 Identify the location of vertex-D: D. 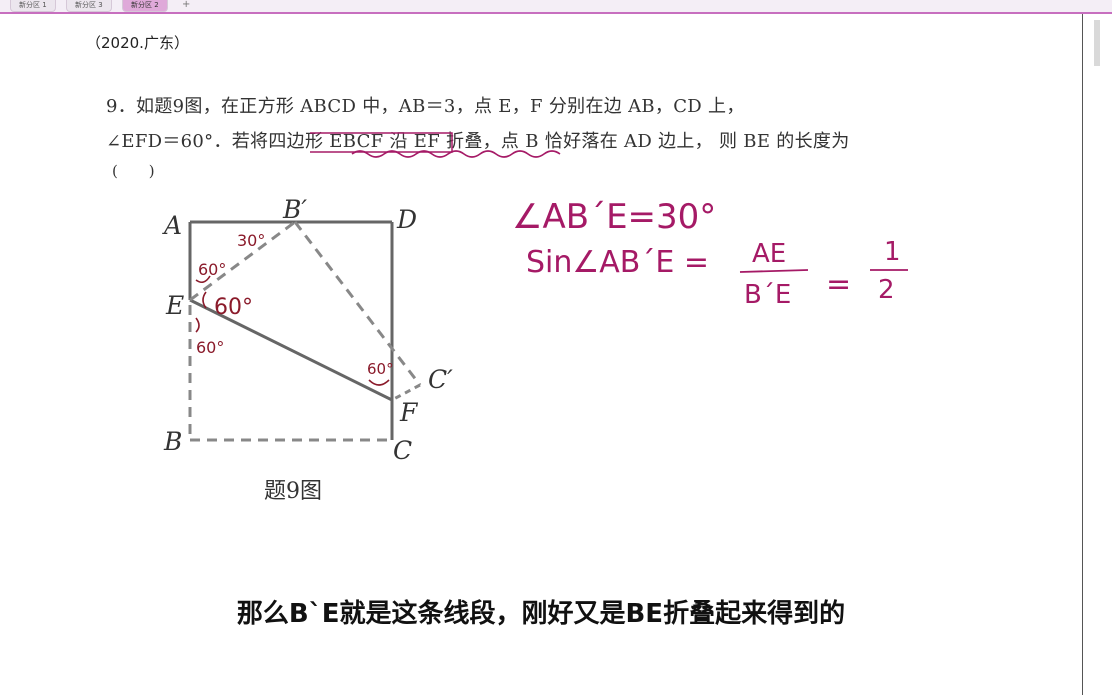
(406, 219).